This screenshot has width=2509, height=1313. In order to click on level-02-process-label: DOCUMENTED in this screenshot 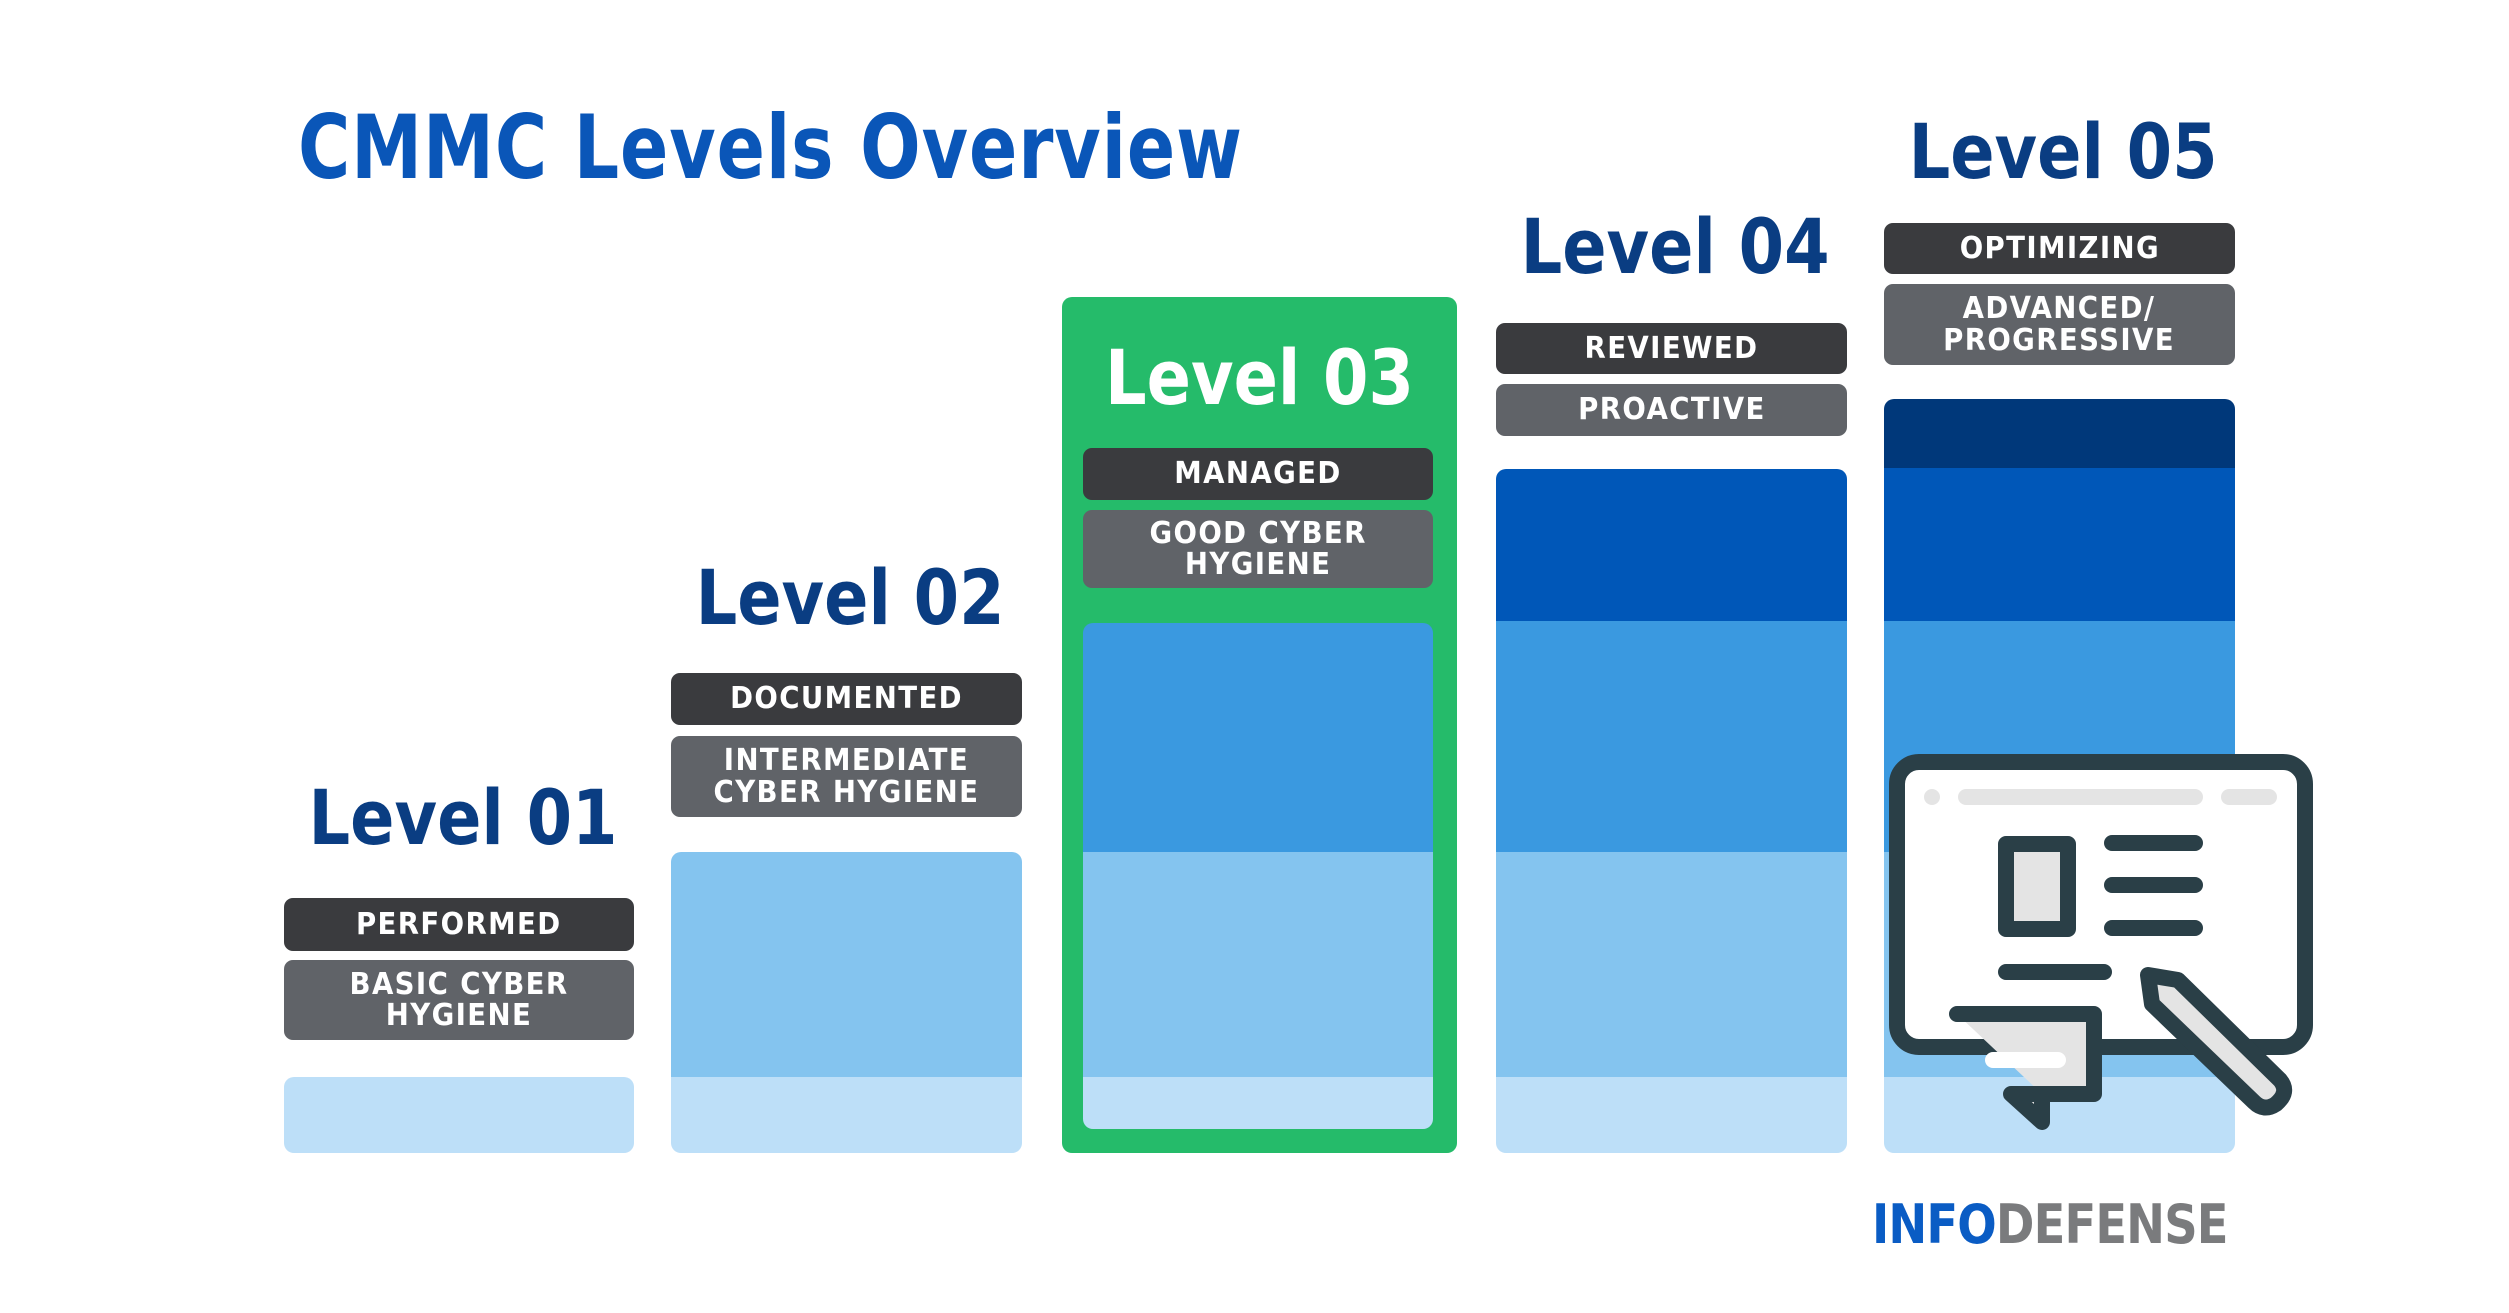, I will do `click(846, 699)`.